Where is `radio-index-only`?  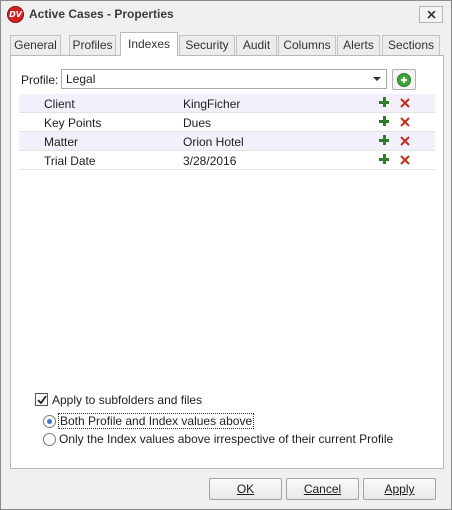
radio-index-only is located at coordinates (49, 439).